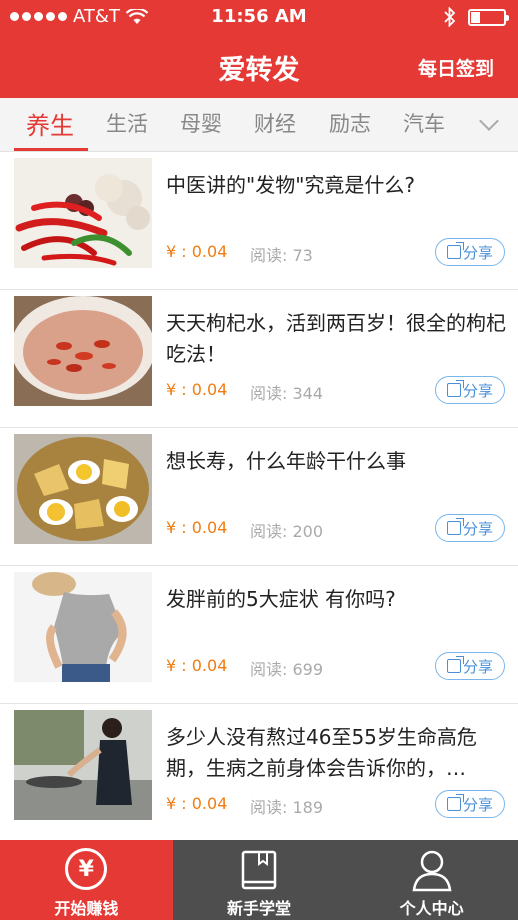 Image resolution: width=518 pixels, height=920 pixels. Describe the element at coordinates (287, 807) in the screenshot. I see `read-count: 阅读: 189` at that location.